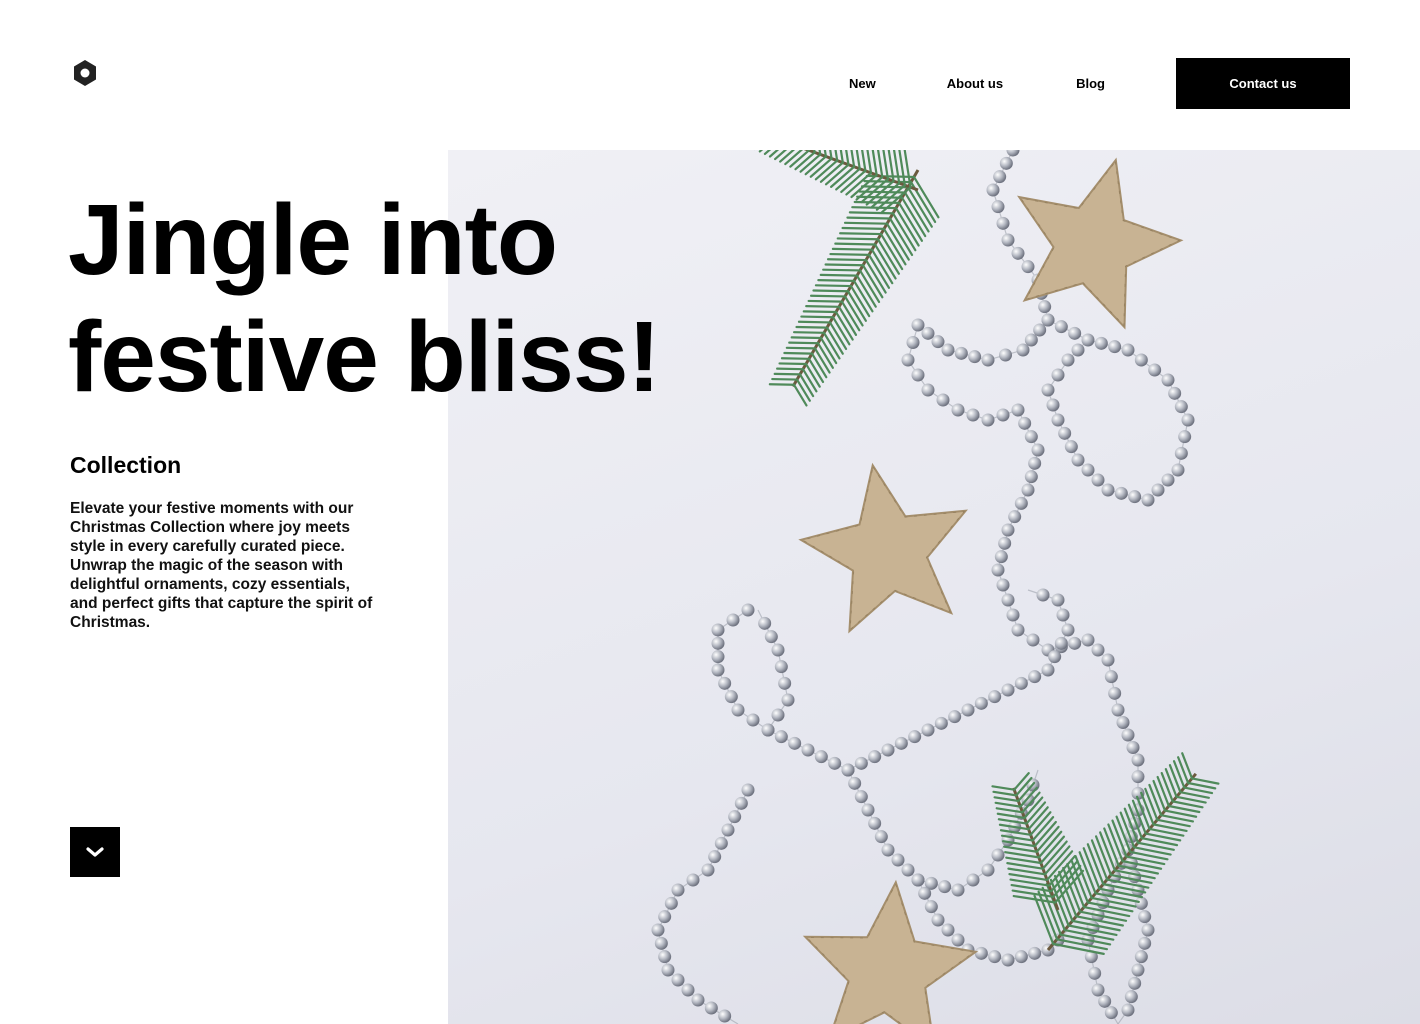  What do you see at coordinates (85, 73) in the screenshot?
I see `hexagon-logo-icon` at bounding box center [85, 73].